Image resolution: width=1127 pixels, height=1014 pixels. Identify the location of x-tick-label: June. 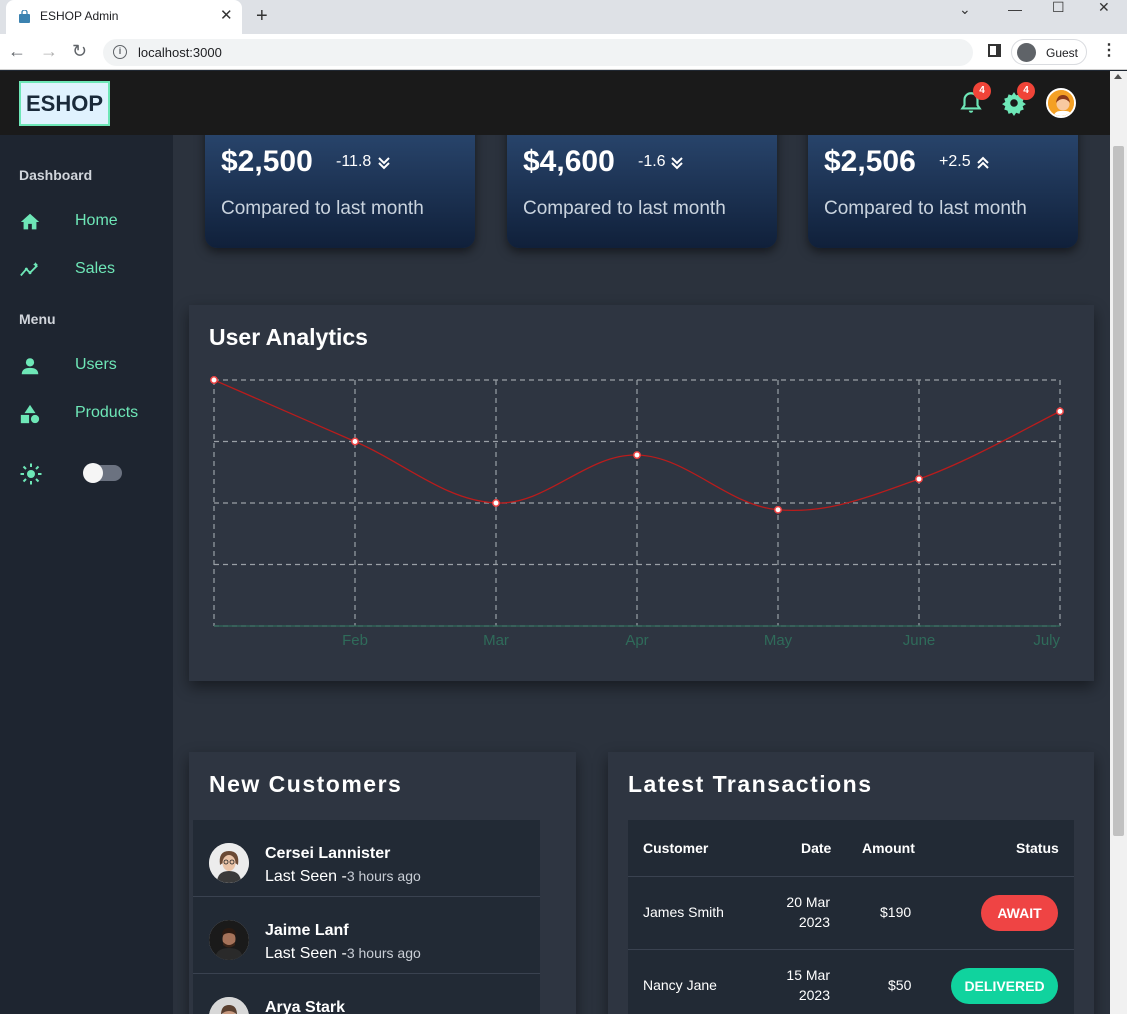
(919, 640).